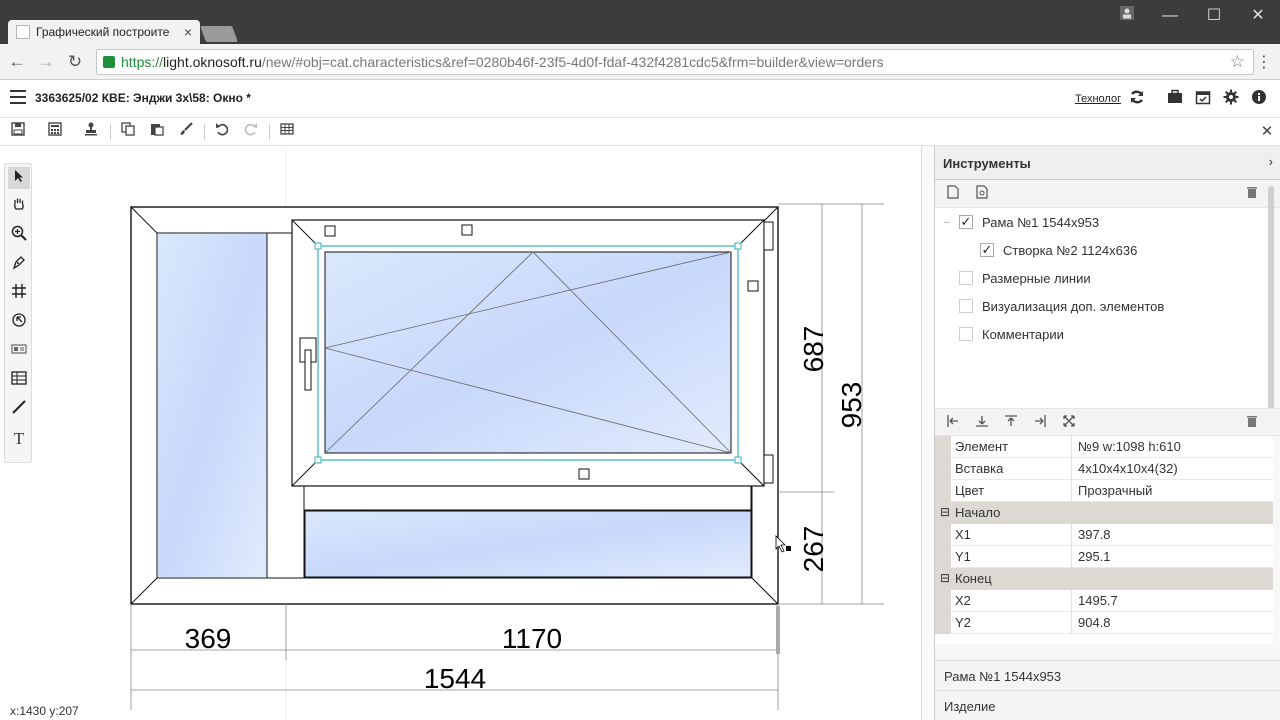  What do you see at coordinates (1104, 579) in the screenshot?
I see `prop-group-end: ⊟ Конец` at bounding box center [1104, 579].